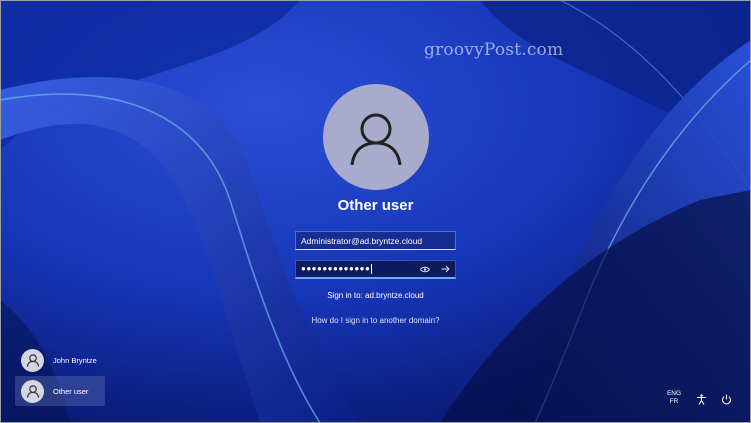  I want to click on text-caret, so click(372, 269).